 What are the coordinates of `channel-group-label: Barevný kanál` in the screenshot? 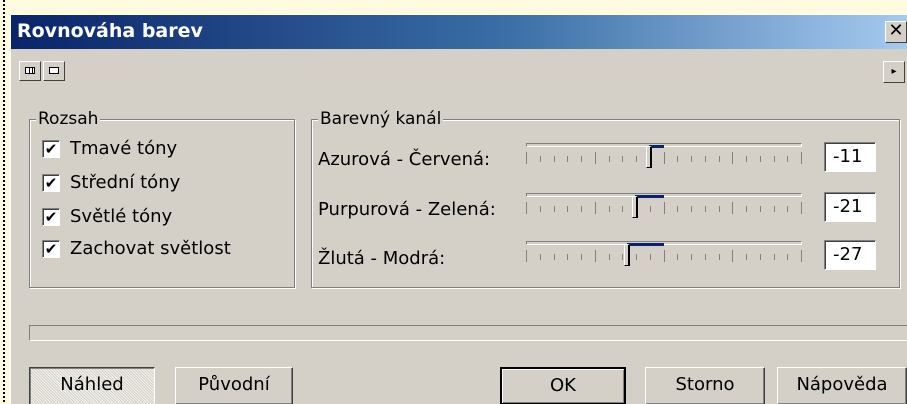 It's located at (381, 119).